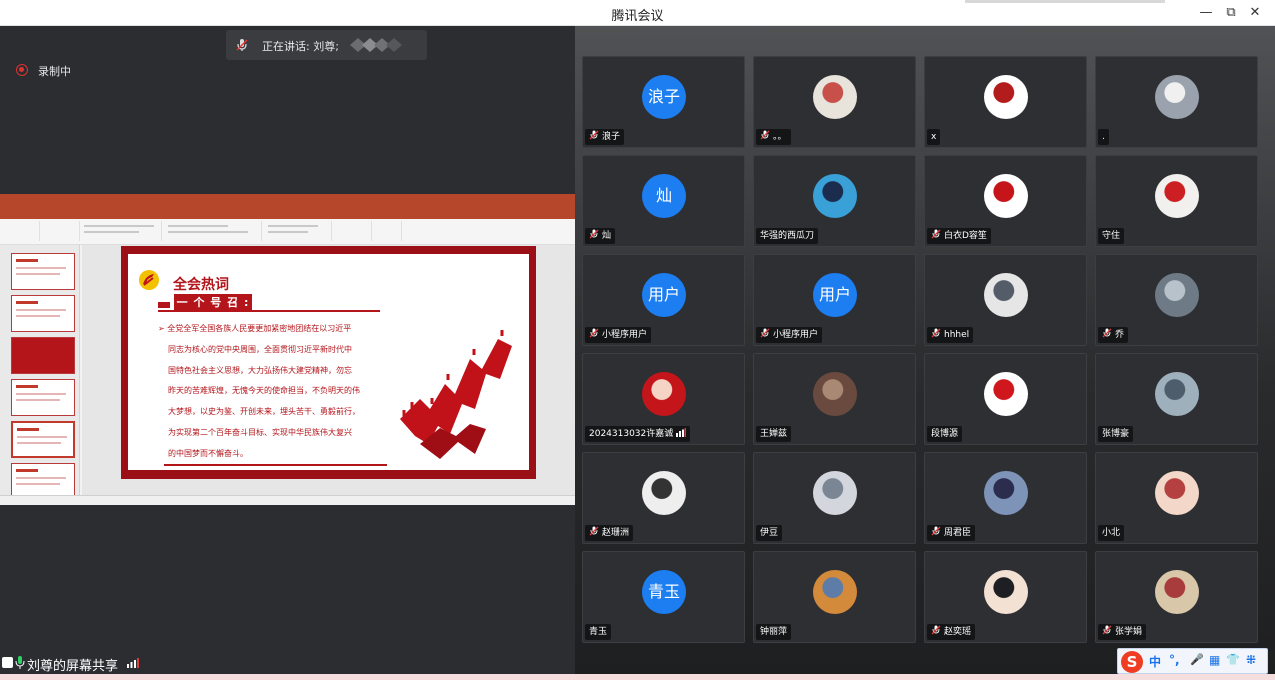 The width and height of the screenshot is (1275, 680). I want to click on skin-icon: 👕, so click(1233, 659).